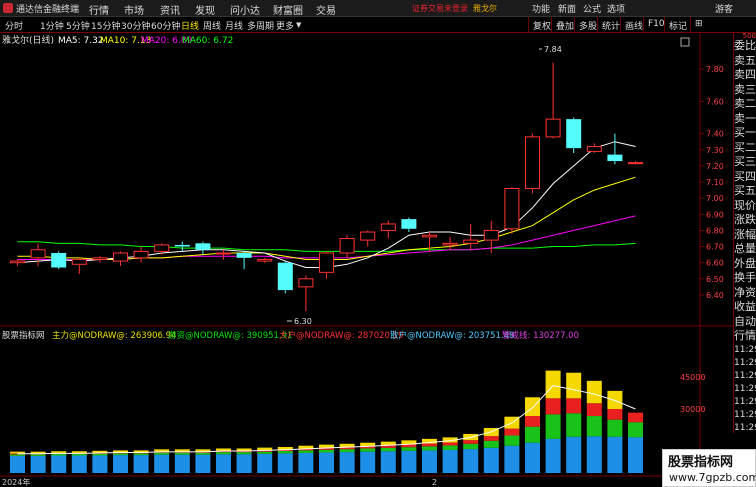  I want to click on menu-options: 选项, so click(616, 8).